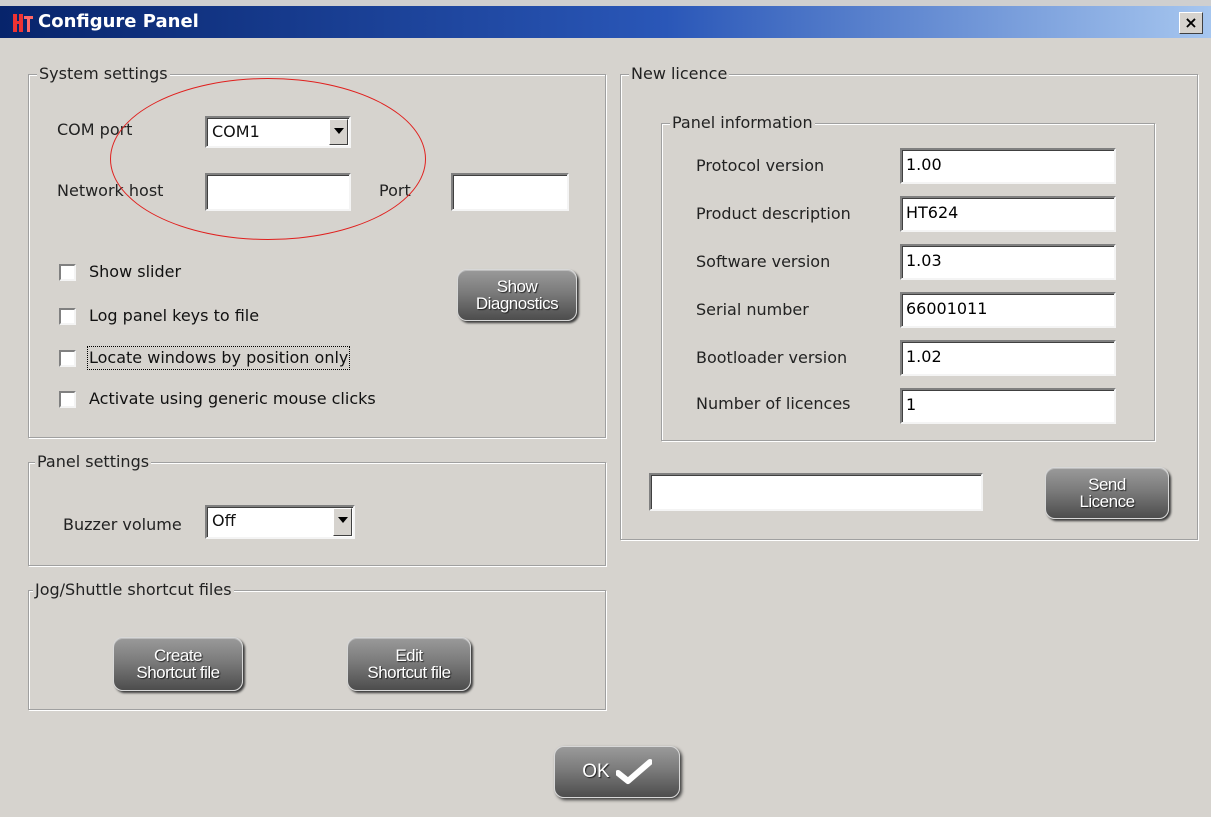 The height and width of the screenshot is (817, 1211). What do you see at coordinates (1008, 406) in the screenshot?
I see `number-of-licences-field: 1` at bounding box center [1008, 406].